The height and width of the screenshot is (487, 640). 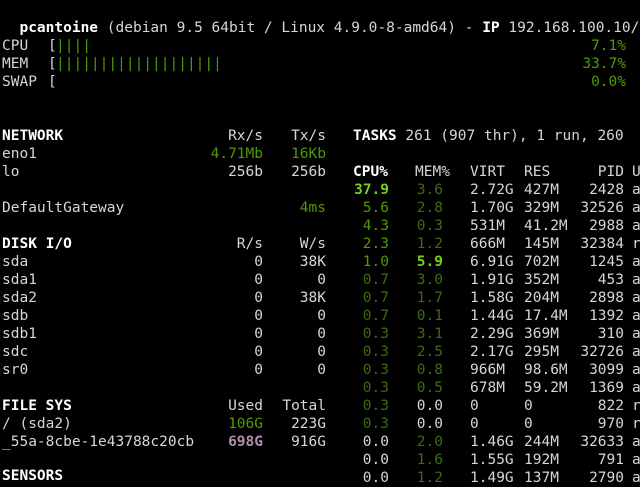 What do you see at coordinates (492, 316) in the screenshot?
I see `process-virt: 1.44G` at bounding box center [492, 316].